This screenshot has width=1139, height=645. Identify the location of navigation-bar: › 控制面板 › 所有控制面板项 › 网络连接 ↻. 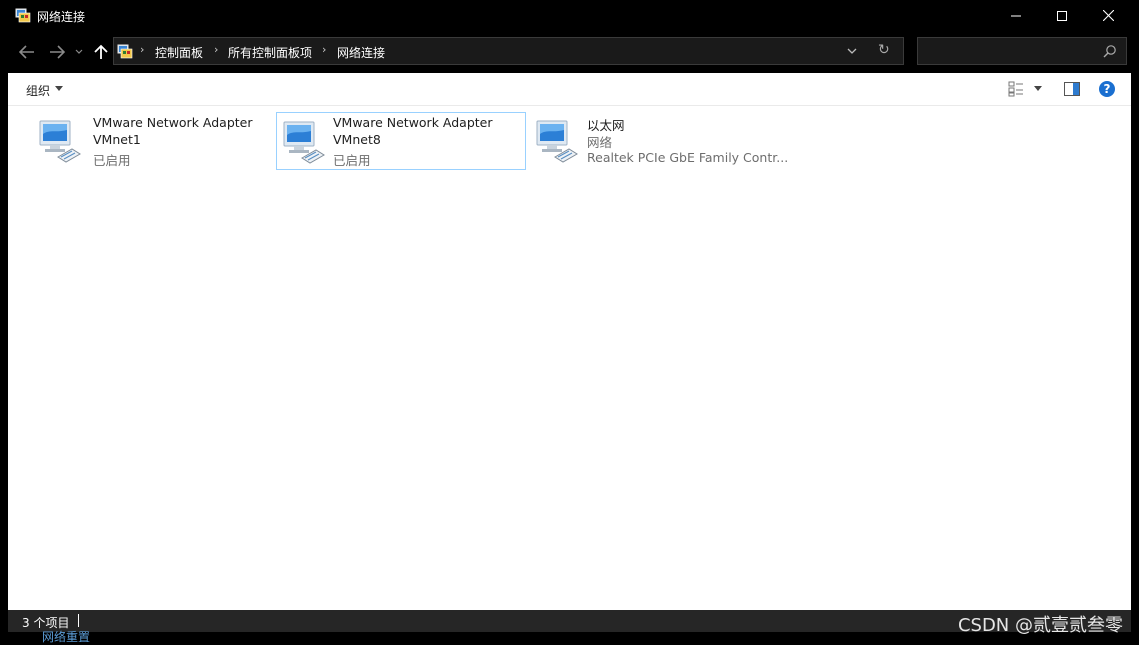
(569, 52).